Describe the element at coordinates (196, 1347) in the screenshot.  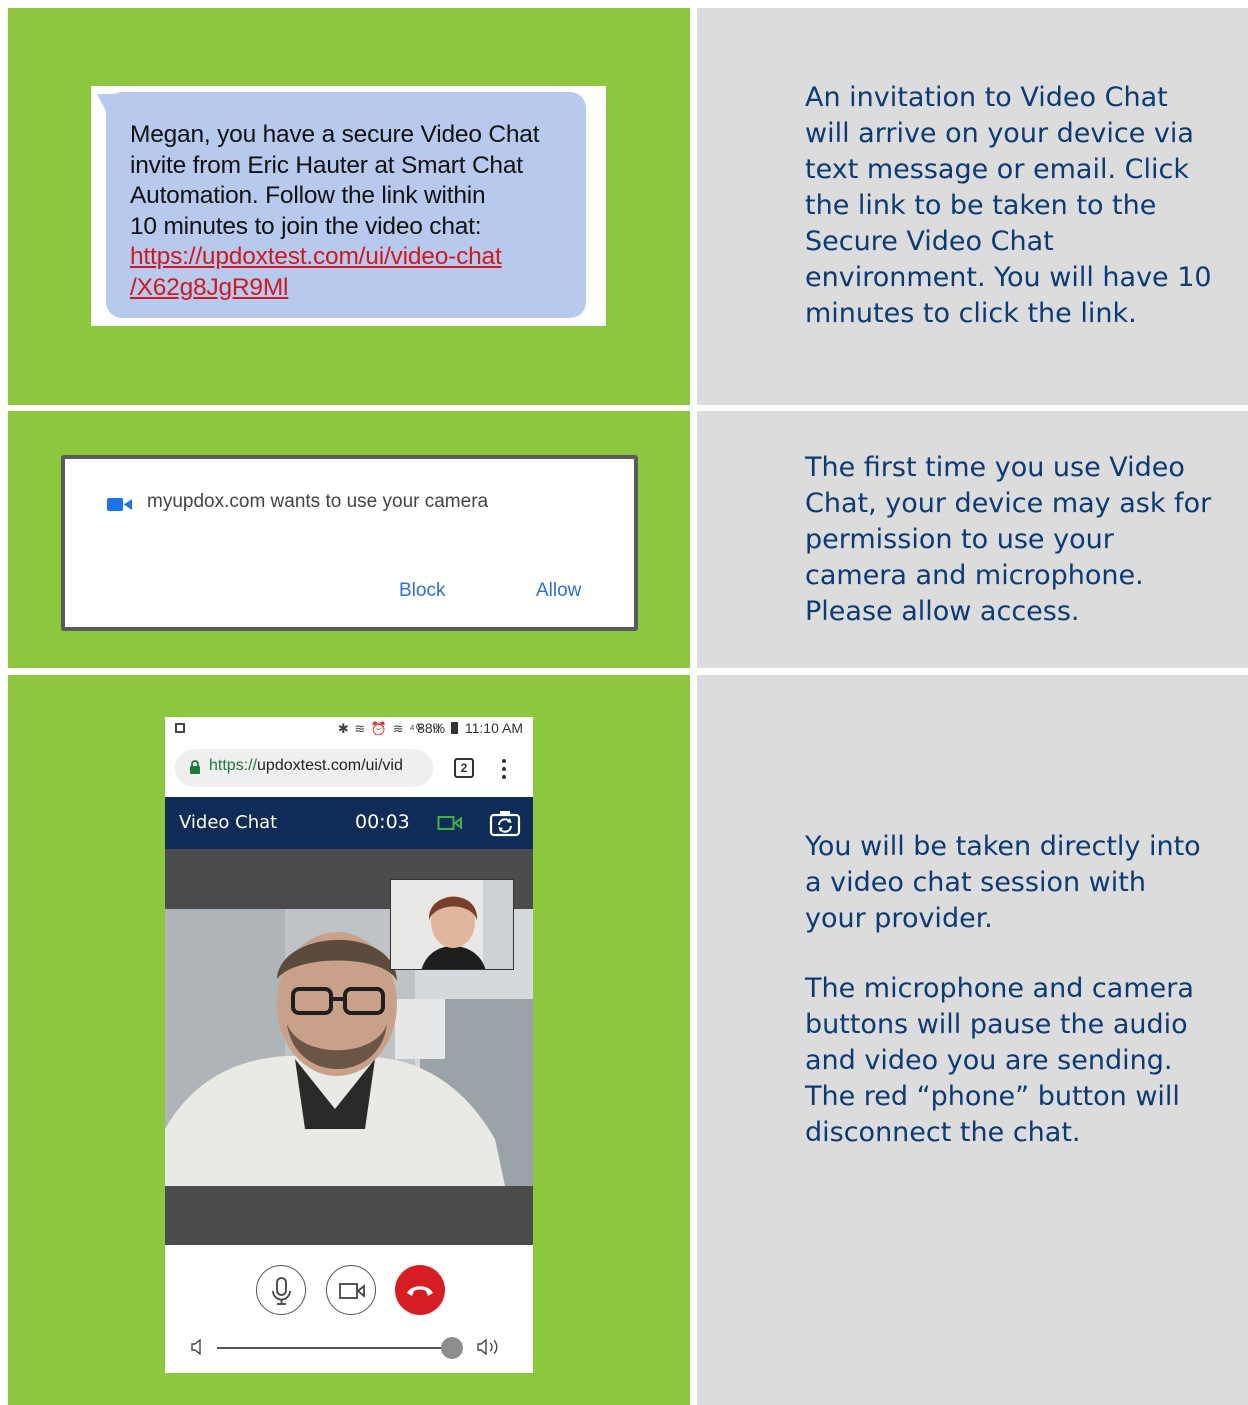
I see `volume-low-icon` at that location.